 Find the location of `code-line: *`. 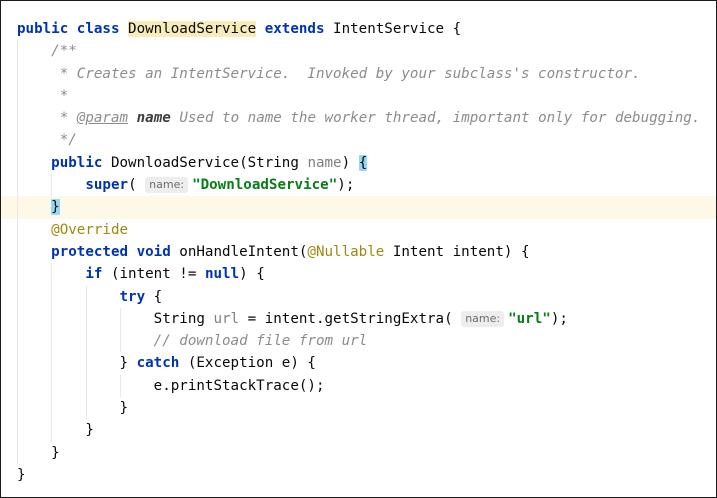

code-line: * is located at coordinates (358, 96).